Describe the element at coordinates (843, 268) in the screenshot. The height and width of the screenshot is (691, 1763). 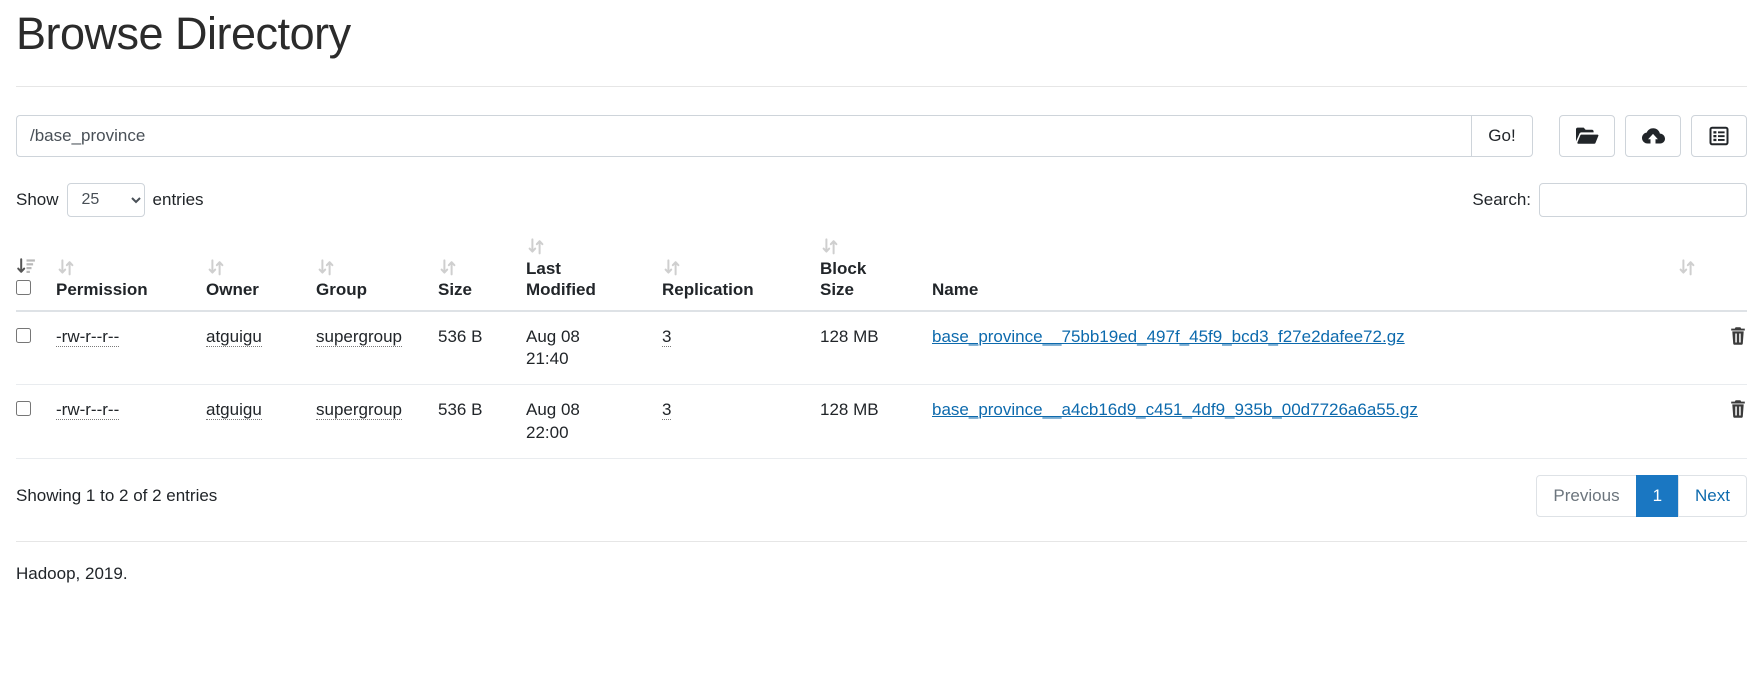
I see `column-label-line1: Block` at that location.